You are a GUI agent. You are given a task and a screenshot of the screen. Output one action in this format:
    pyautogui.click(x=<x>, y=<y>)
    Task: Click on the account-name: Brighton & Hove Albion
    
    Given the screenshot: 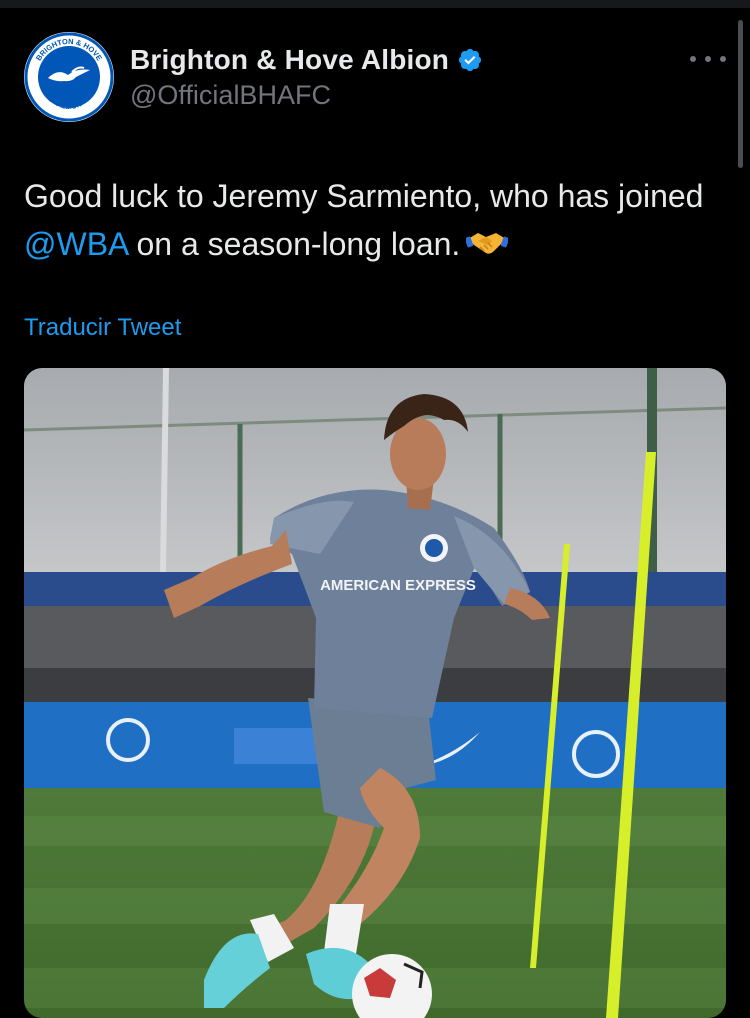 What is the action you would take?
    pyautogui.click(x=289, y=60)
    